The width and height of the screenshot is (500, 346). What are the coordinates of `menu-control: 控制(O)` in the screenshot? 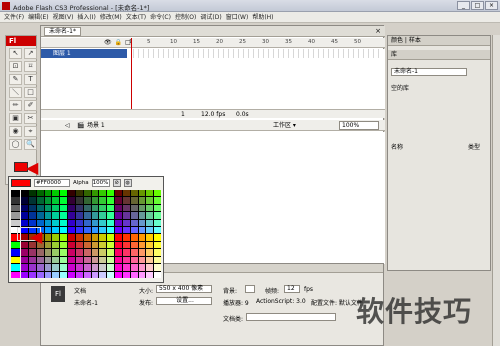 It's located at (185, 17).